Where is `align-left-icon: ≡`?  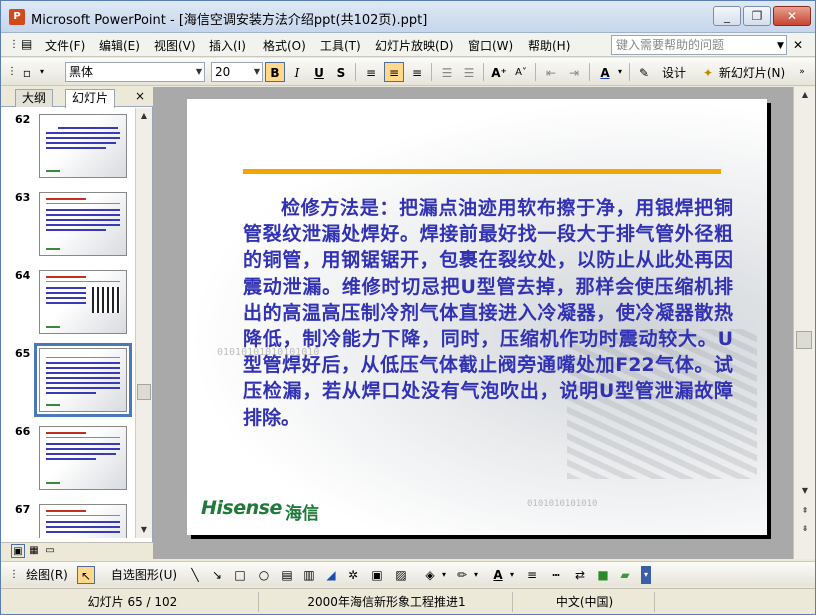
align-left-icon: ≡ is located at coordinates (371, 72).